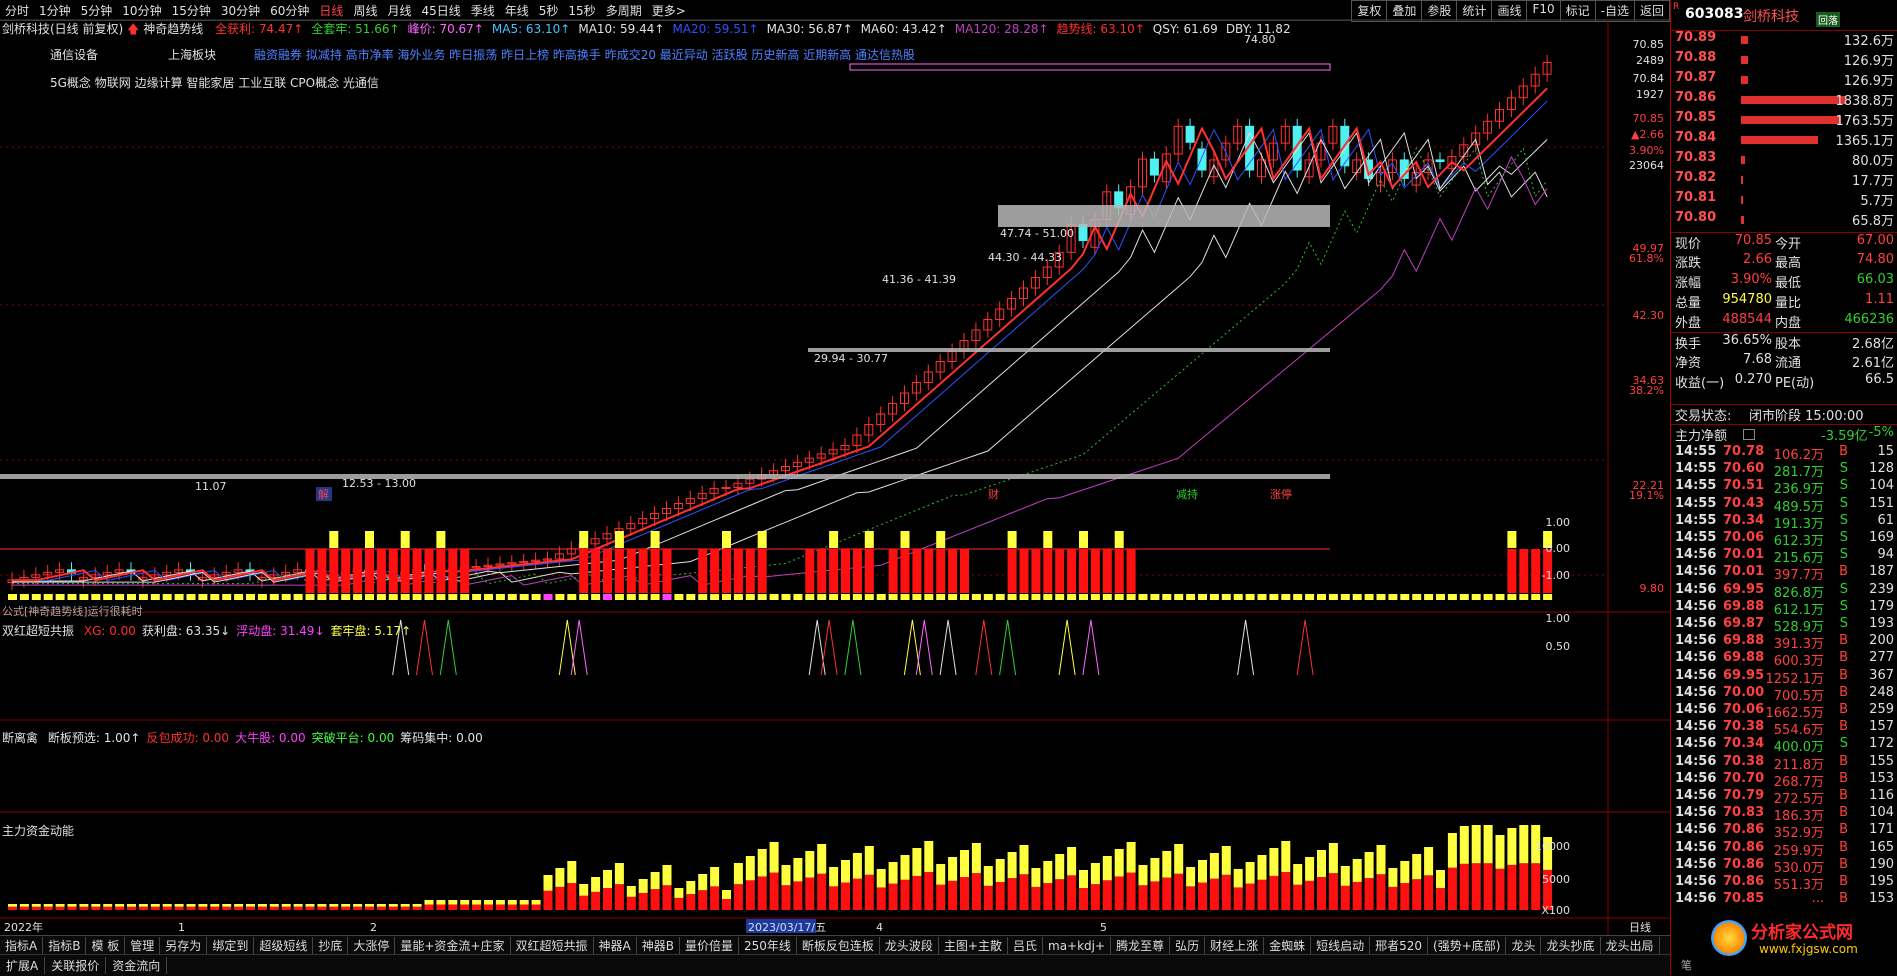  What do you see at coordinates (1571, 945) in the screenshot?
I see `tab-28: 龙头抄底` at bounding box center [1571, 945].